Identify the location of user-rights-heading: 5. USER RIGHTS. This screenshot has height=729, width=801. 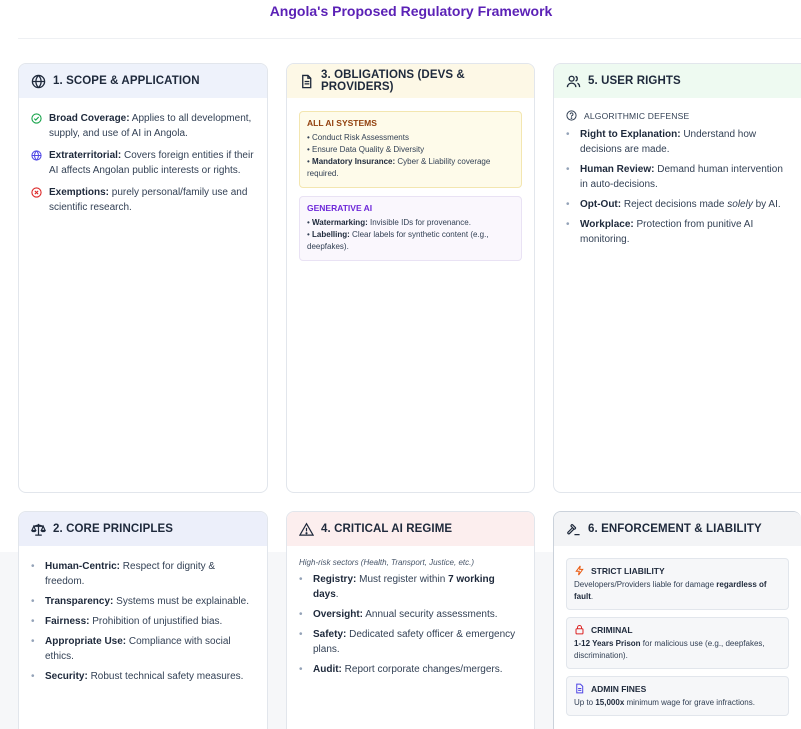
(634, 81).